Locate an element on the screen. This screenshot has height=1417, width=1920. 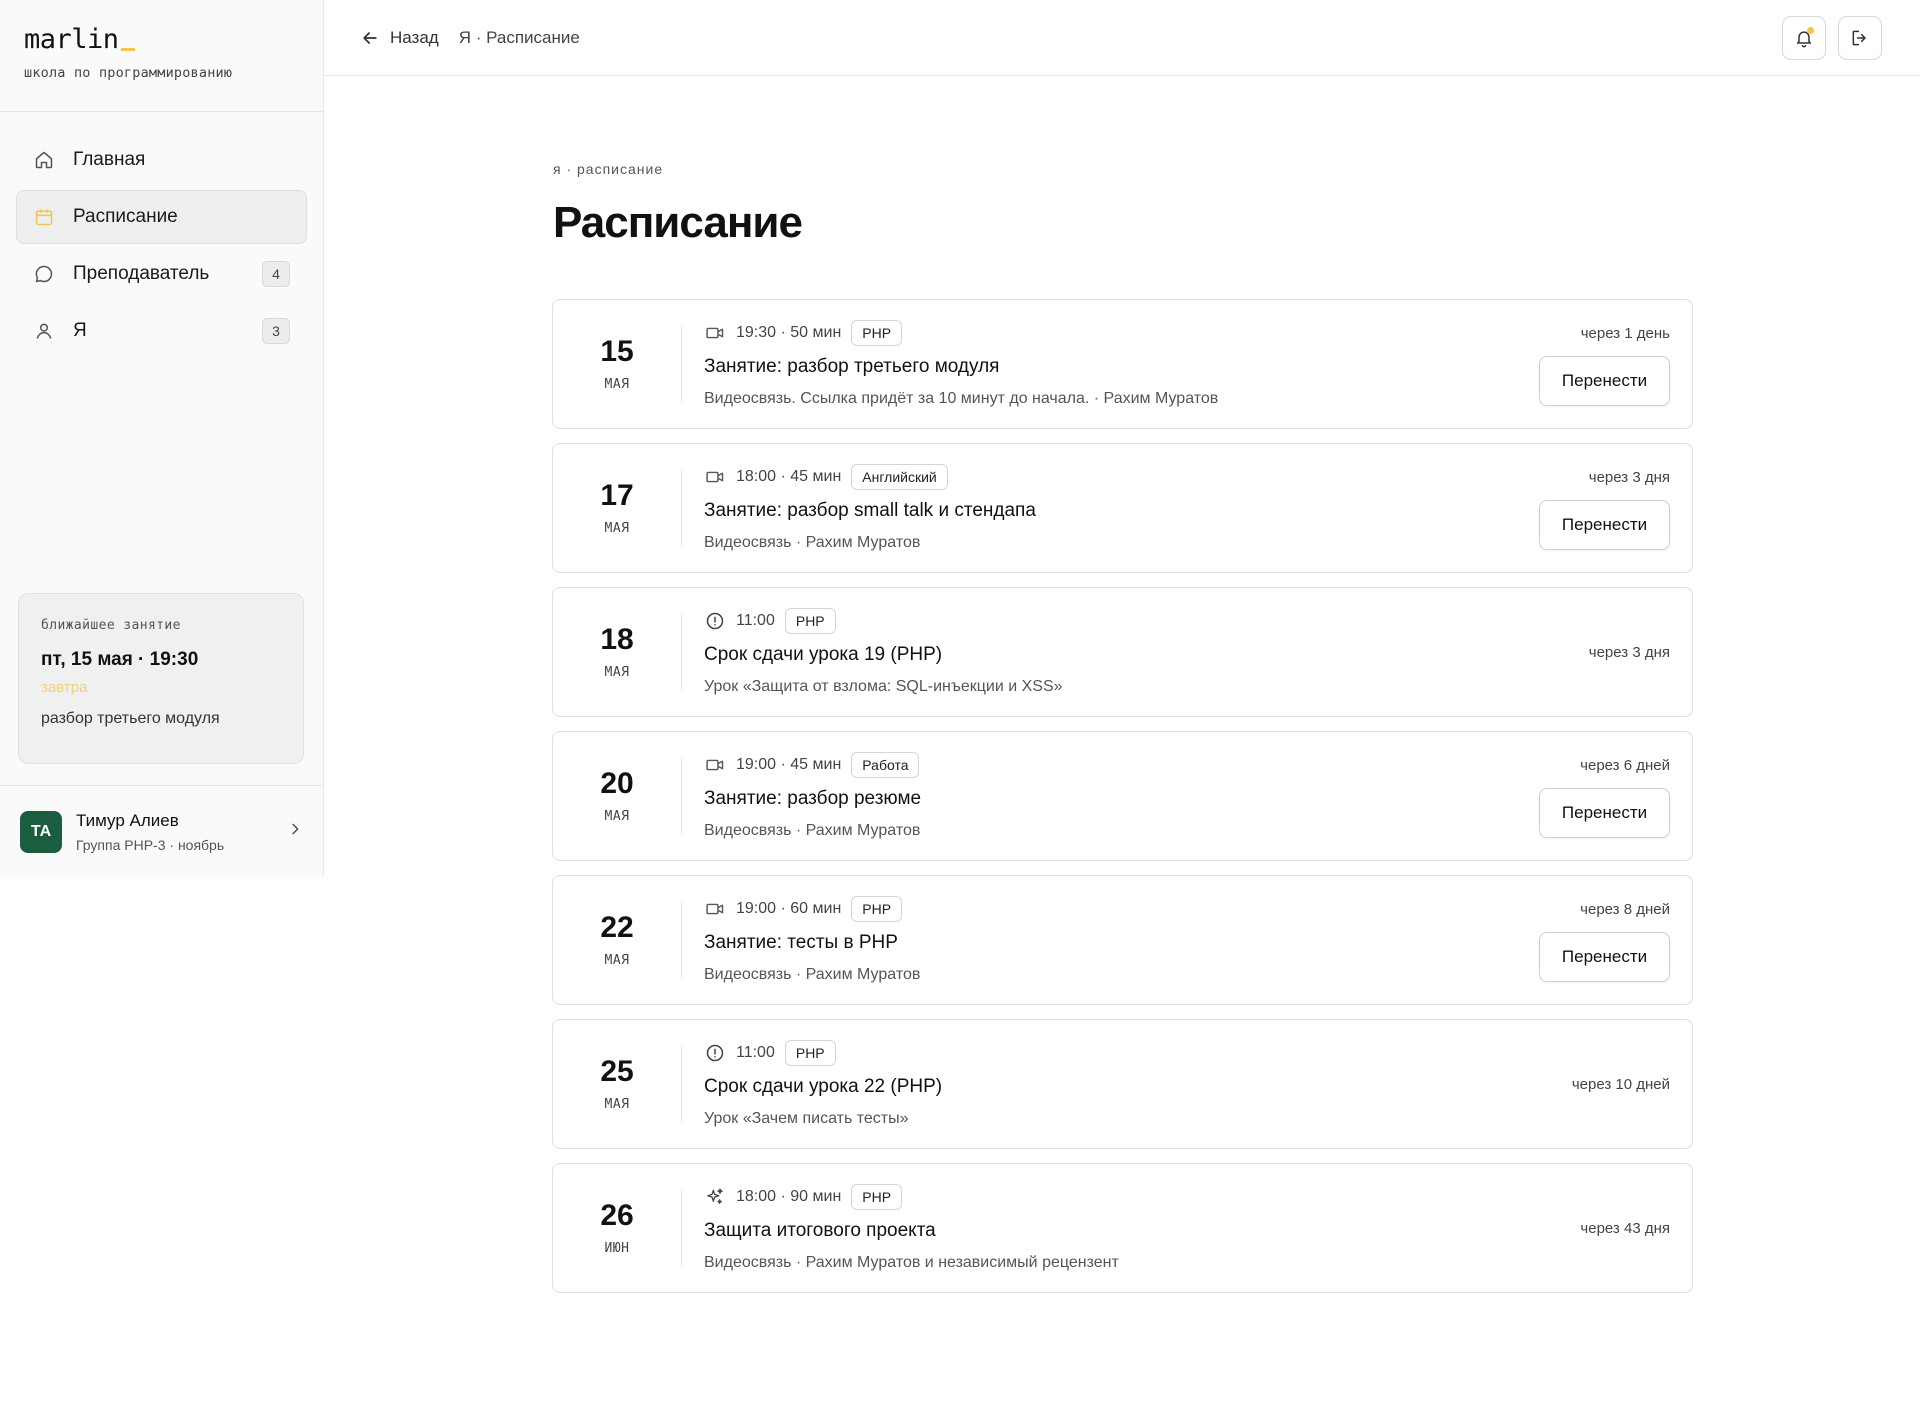
event-day: 26 is located at coordinates (617, 1215).